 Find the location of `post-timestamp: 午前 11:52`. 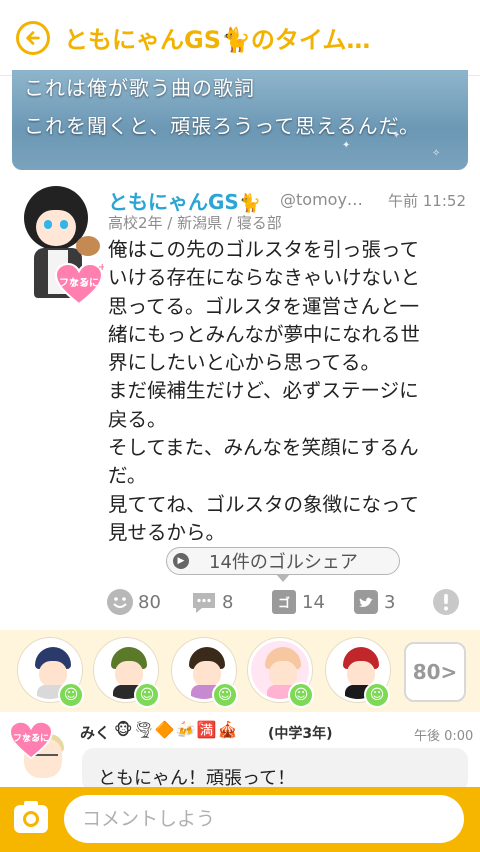

post-timestamp: 午前 11:52 is located at coordinates (427, 201).